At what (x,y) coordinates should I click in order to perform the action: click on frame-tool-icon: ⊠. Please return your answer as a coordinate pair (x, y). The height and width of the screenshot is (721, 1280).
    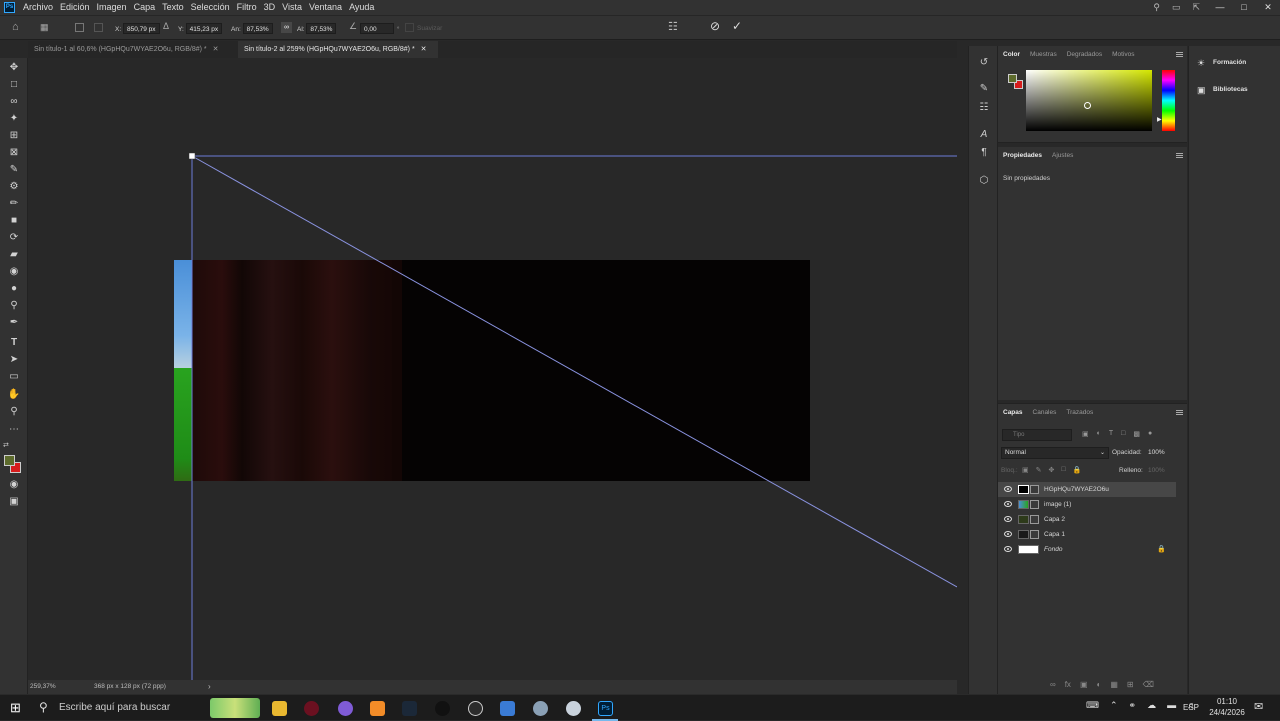
    Looking at the image, I should click on (14, 153).